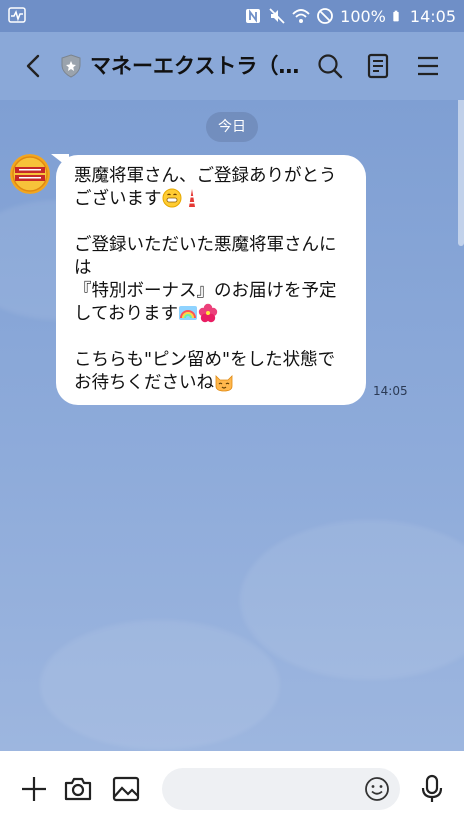  Describe the element at coordinates (205, 291) in the screenshot. I see `message-line: 『特別ボーナス』のお届けを予定` at that location.